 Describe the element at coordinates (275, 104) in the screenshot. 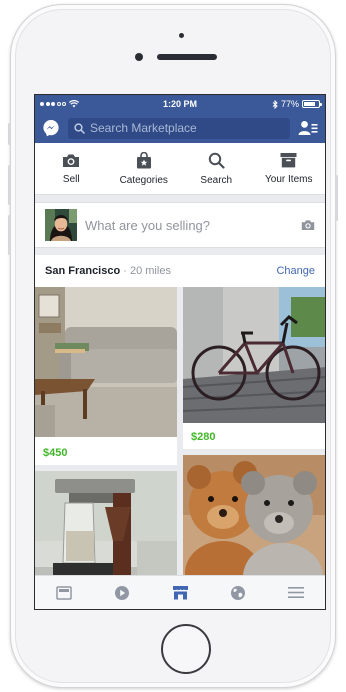

I see `bluetooth-icon` at that location.